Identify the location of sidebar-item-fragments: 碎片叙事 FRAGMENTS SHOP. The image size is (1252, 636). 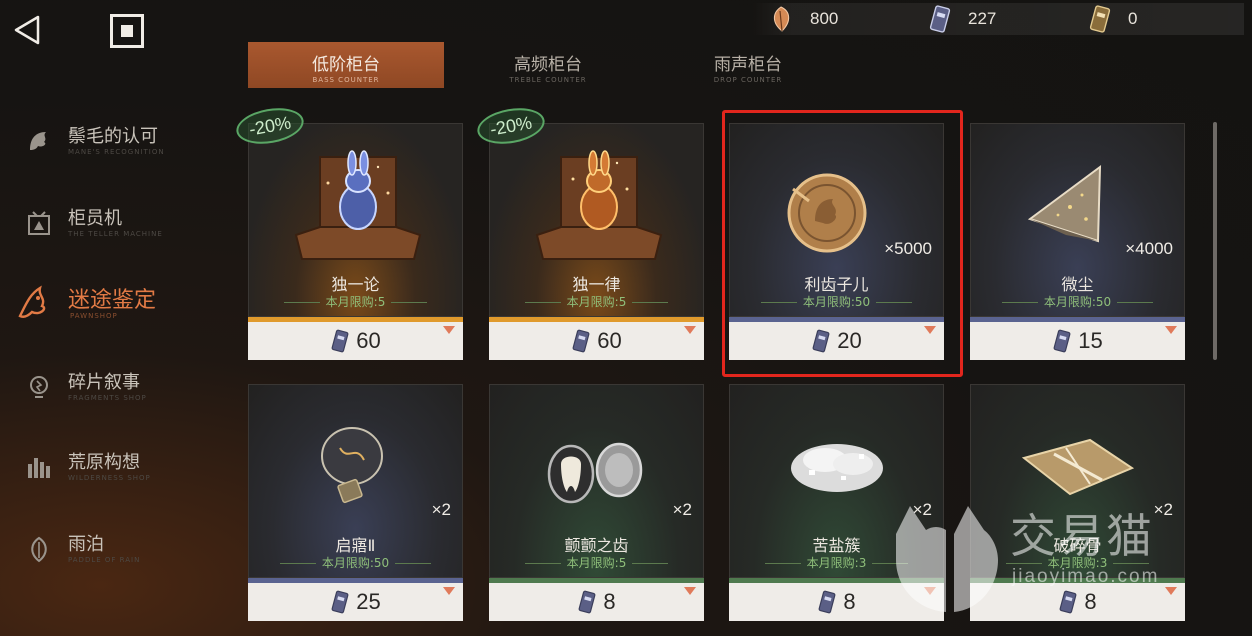
(124, 388).